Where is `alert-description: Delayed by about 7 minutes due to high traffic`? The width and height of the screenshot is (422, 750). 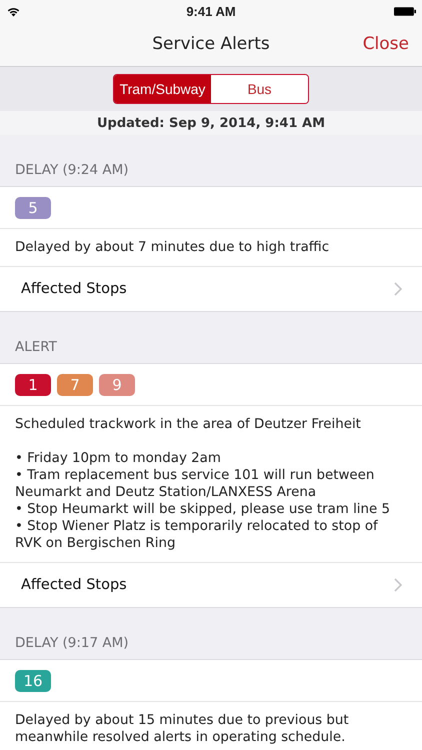
alert-description: Delayed by about 7 minutes due to high traffic is located at coordinates (172, 247).